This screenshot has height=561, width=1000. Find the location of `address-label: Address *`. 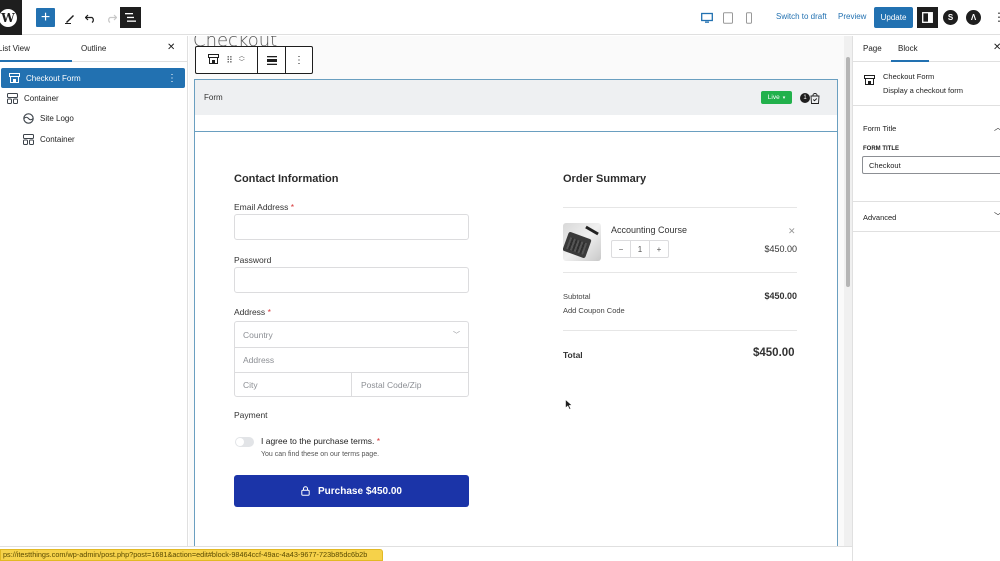

address-label: Address * is located at coordinates (252, 312).